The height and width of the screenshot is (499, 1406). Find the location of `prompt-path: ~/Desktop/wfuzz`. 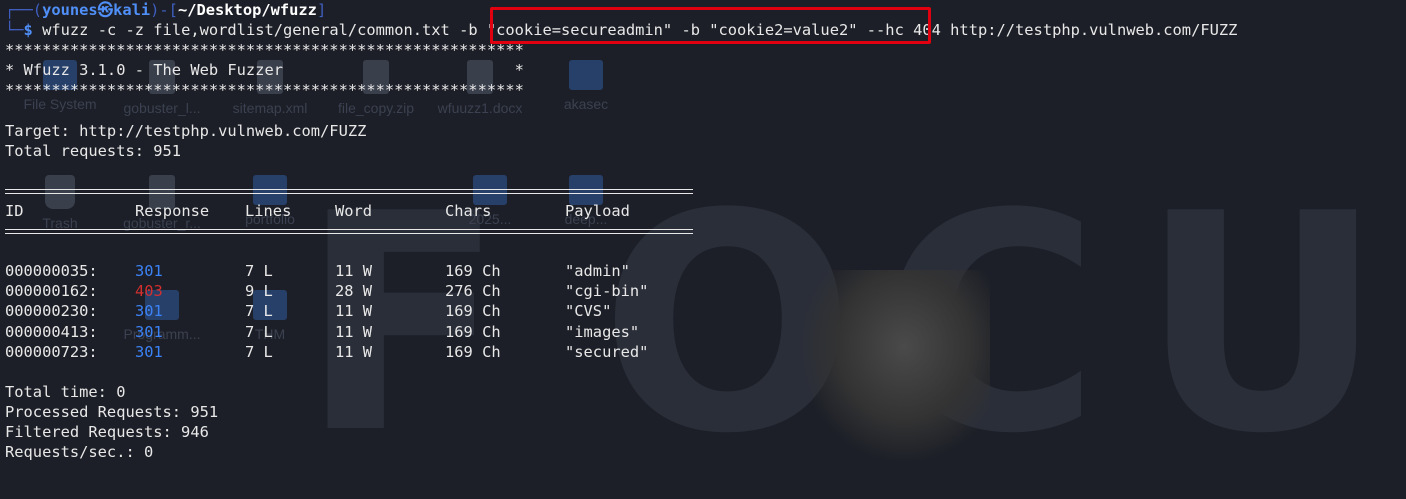

prompt-path: ~/Desktop/wfuzz is located at coordinates (247, 10).